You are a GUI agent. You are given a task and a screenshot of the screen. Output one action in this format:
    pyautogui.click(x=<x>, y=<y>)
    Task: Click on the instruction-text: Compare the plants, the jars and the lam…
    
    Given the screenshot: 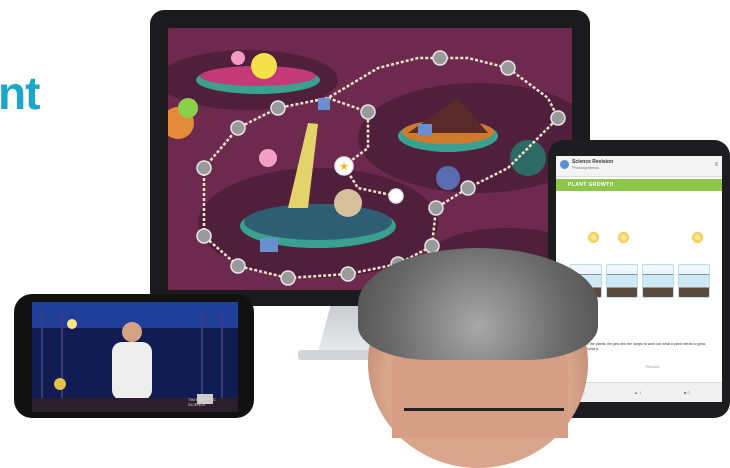 What is the action you would take?
    pyautogui.click(x=640, y=346)
    